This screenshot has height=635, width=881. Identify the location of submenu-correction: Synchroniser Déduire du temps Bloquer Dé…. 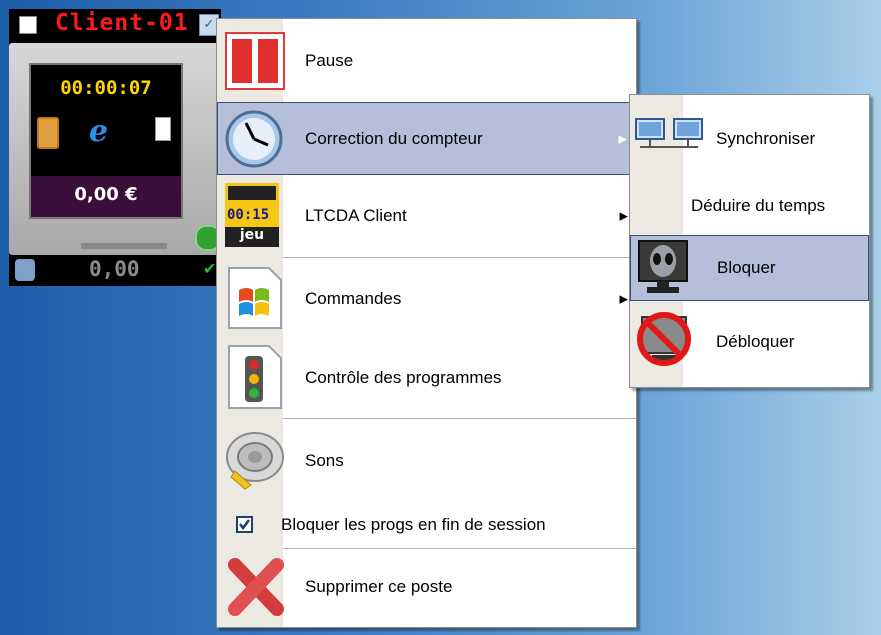
(749, 241).